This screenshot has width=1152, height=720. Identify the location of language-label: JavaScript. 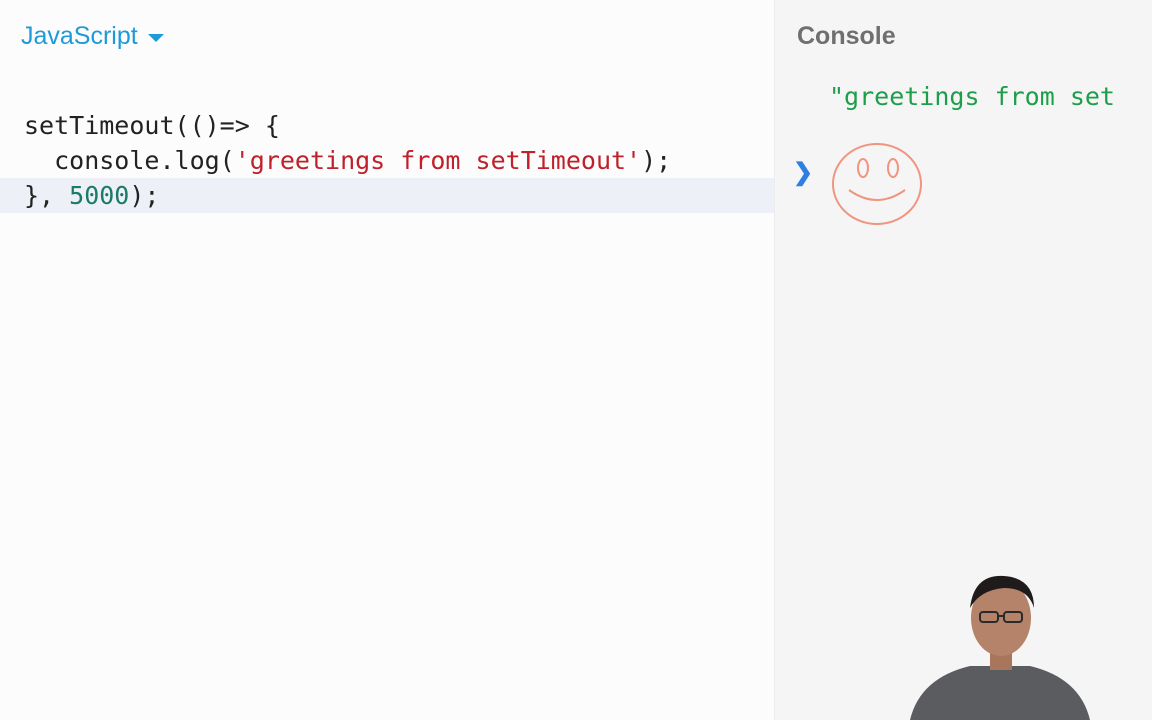
(79, 36).